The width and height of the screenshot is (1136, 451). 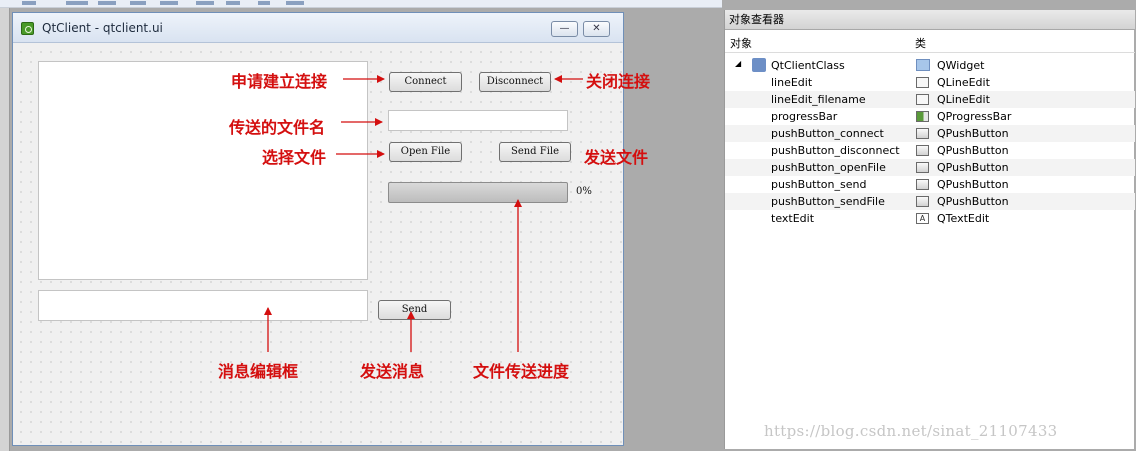 What do you see at coordinates (930, 218) in the screenshot?
I see `tree-row: textEdit A QTextEdit` at bounding box center [930, 218].